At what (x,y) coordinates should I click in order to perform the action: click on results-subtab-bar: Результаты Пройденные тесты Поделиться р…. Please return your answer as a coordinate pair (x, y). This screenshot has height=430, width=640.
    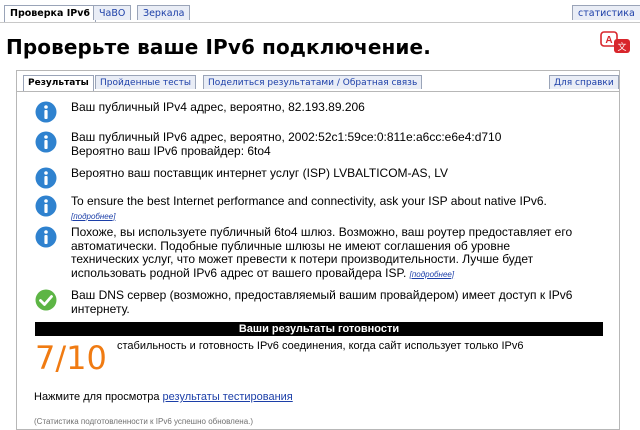
    Looking at the image, I should click on (318, 81).